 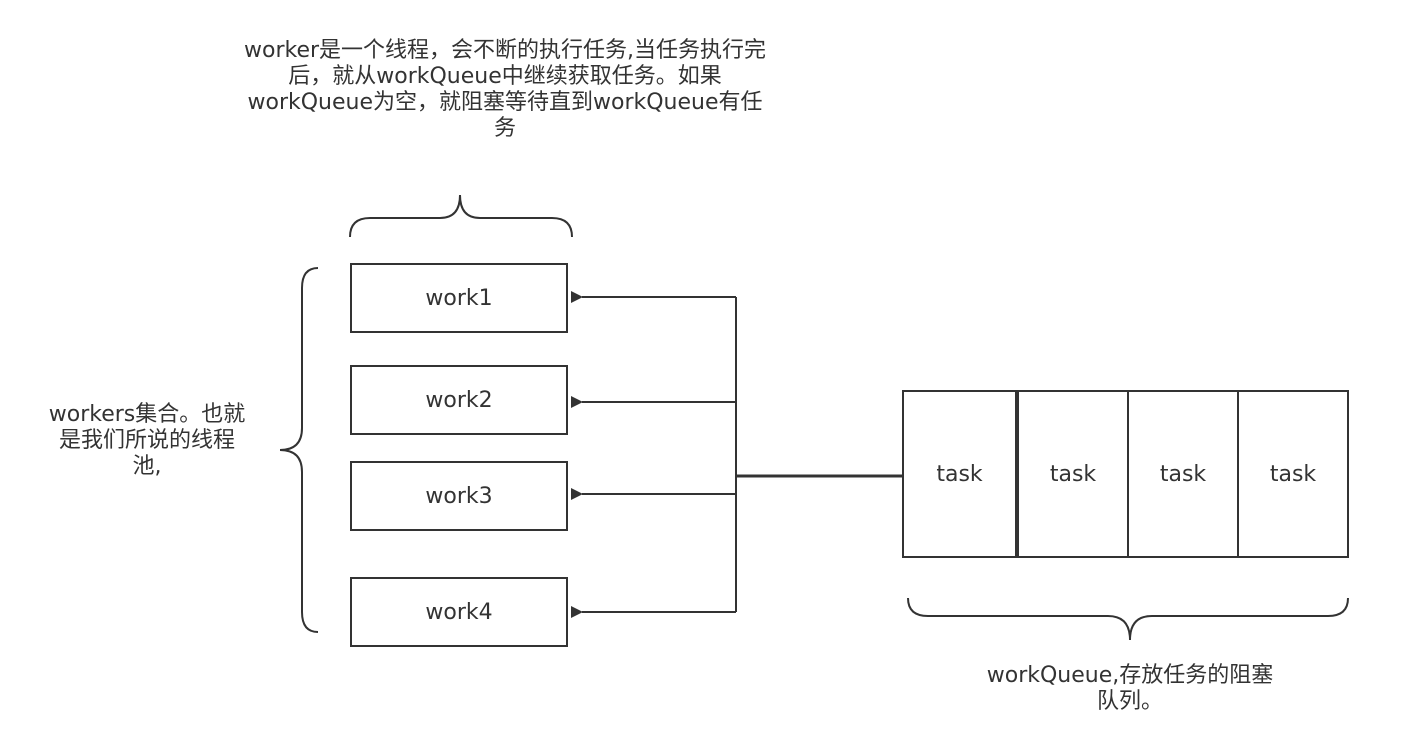 What do you see at coordinates (505, 102) in the screenshot?
I see `worker-description-line: workQueue为空，就阻塞等待直到workQueue有任` at bounding box center [505, 102].